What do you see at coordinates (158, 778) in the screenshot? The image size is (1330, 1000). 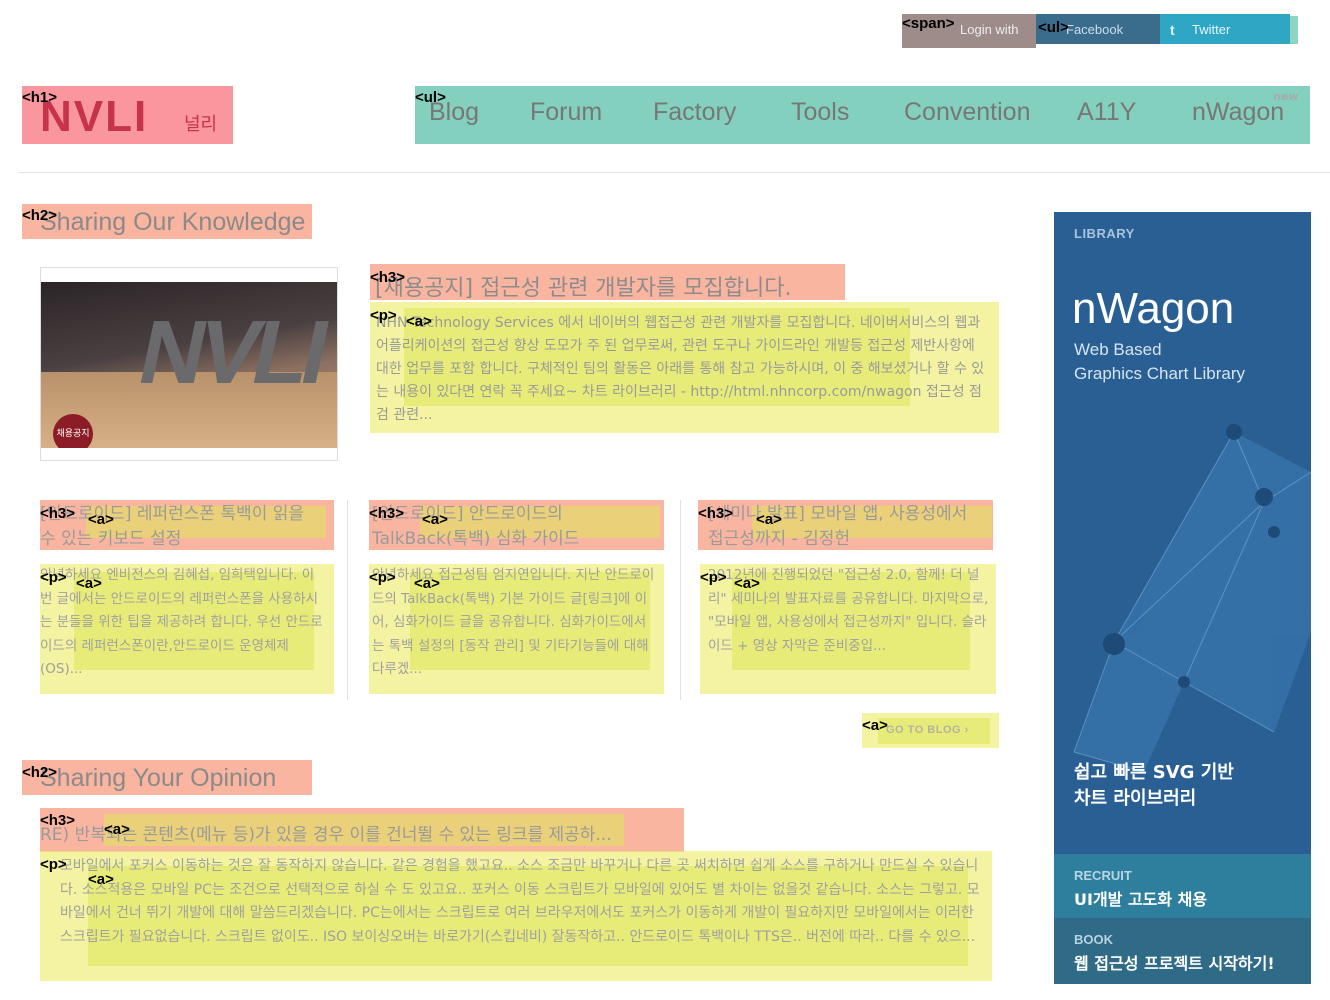 I see `section-title-opinion: Sharing Your Opinion` at bounding box center [158, 778].